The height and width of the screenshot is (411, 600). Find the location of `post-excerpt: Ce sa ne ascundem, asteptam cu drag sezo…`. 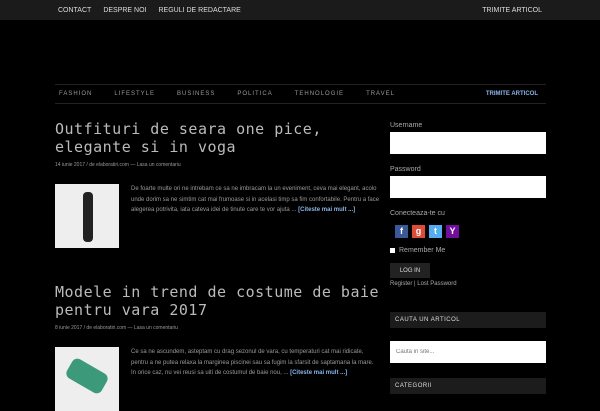

post-excerpt: Ce sa ne ascundem, asteptam cu drag sezo… is located at coordinates (255, 379).